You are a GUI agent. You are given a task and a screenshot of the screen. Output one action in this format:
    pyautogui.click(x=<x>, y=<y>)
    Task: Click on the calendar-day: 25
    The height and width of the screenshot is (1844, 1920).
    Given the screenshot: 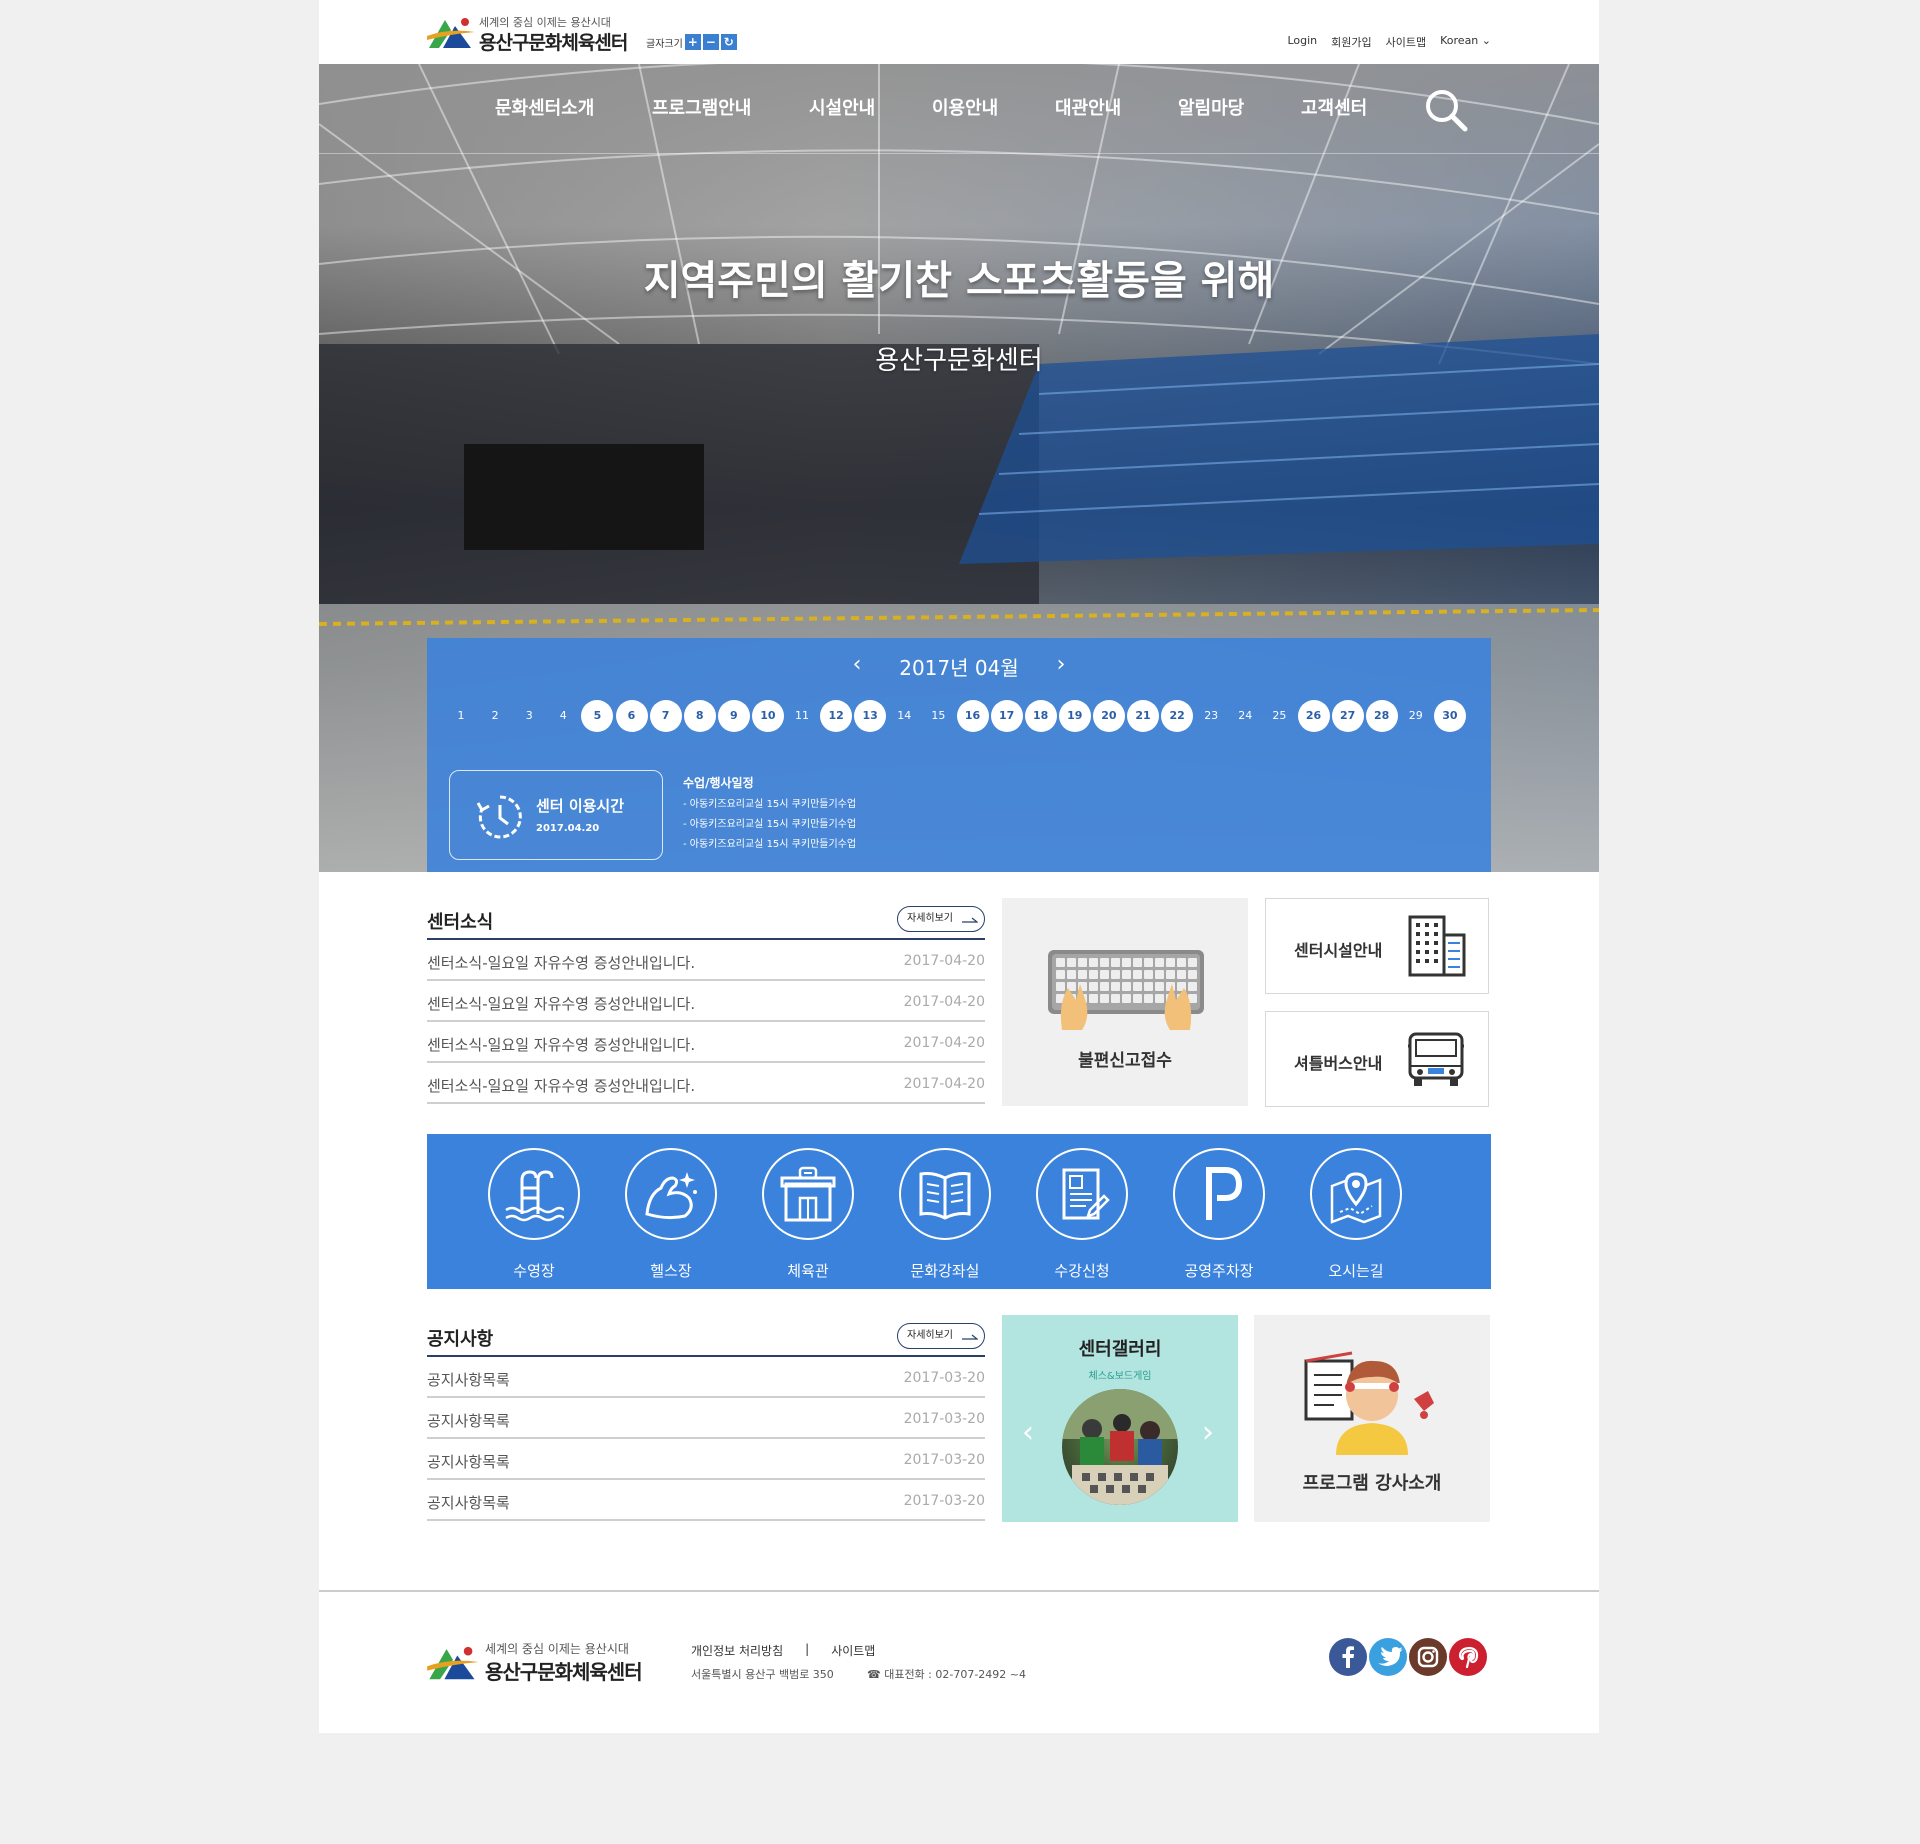 What is the action you would take?
    pyautogui.click(x=1279, y=716)
    